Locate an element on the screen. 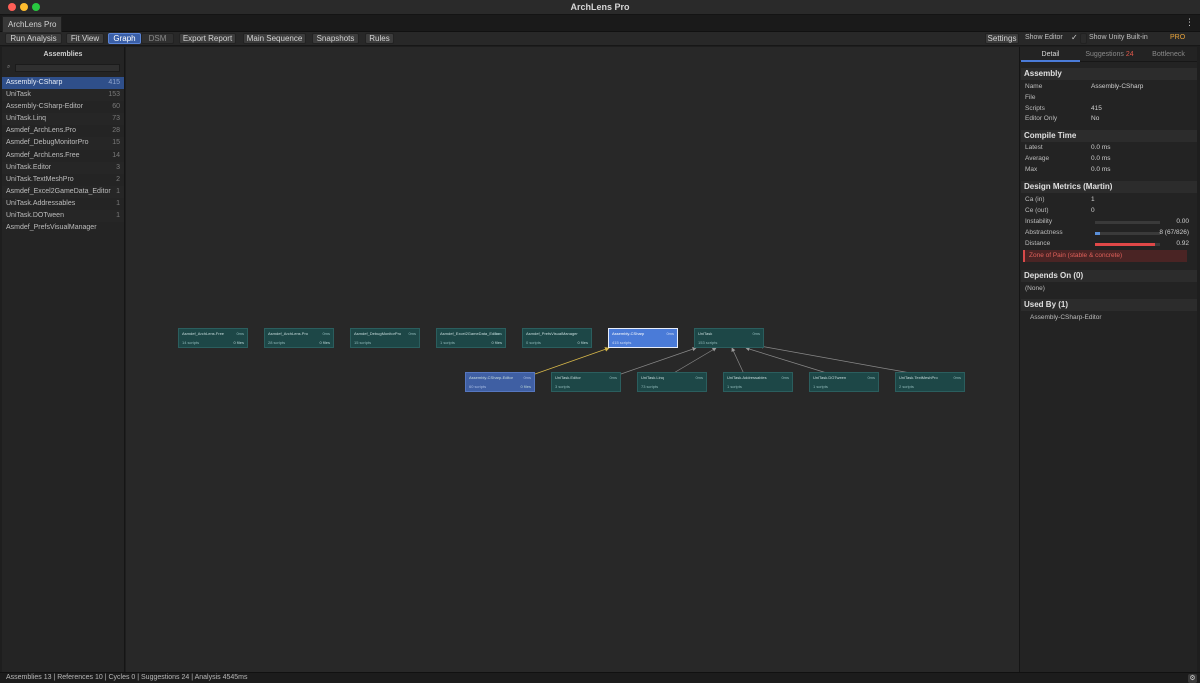 This screenshot has width=1200, height=683. snapshots-button: Snapshots is located at coordinates (335, 38).